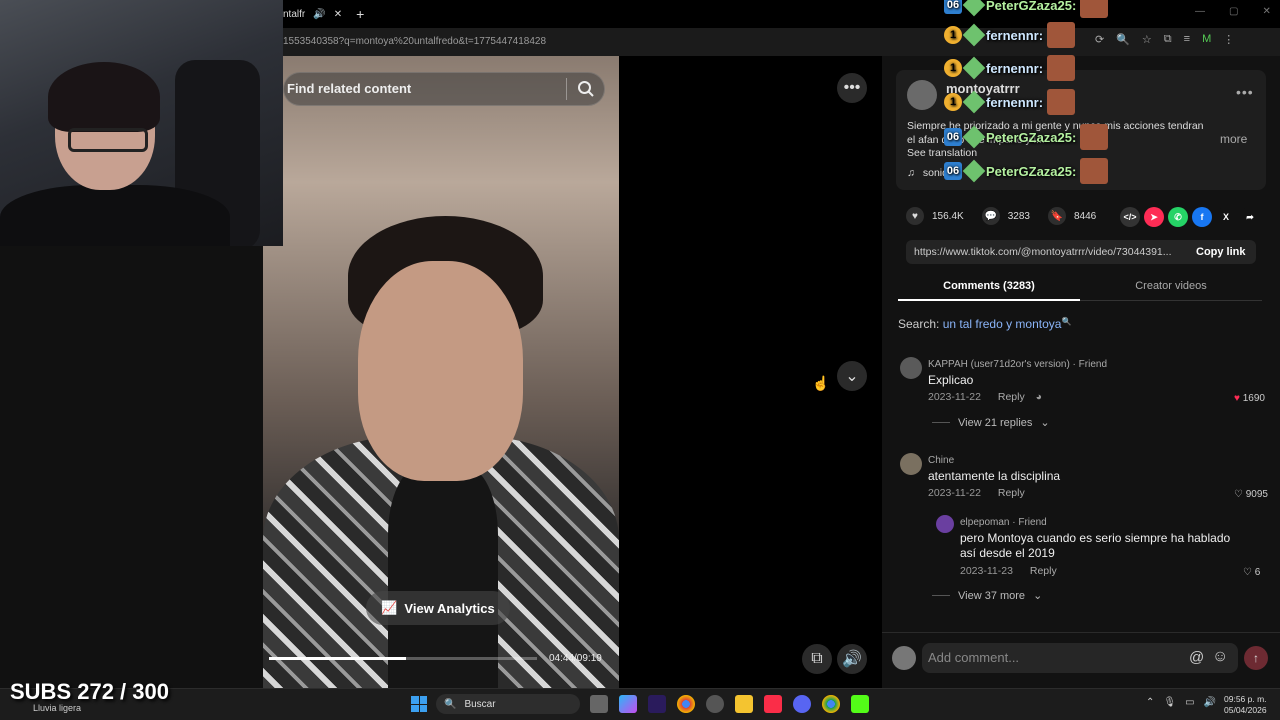  I want to click on post-more-icon: •••, so click(1245, 92).